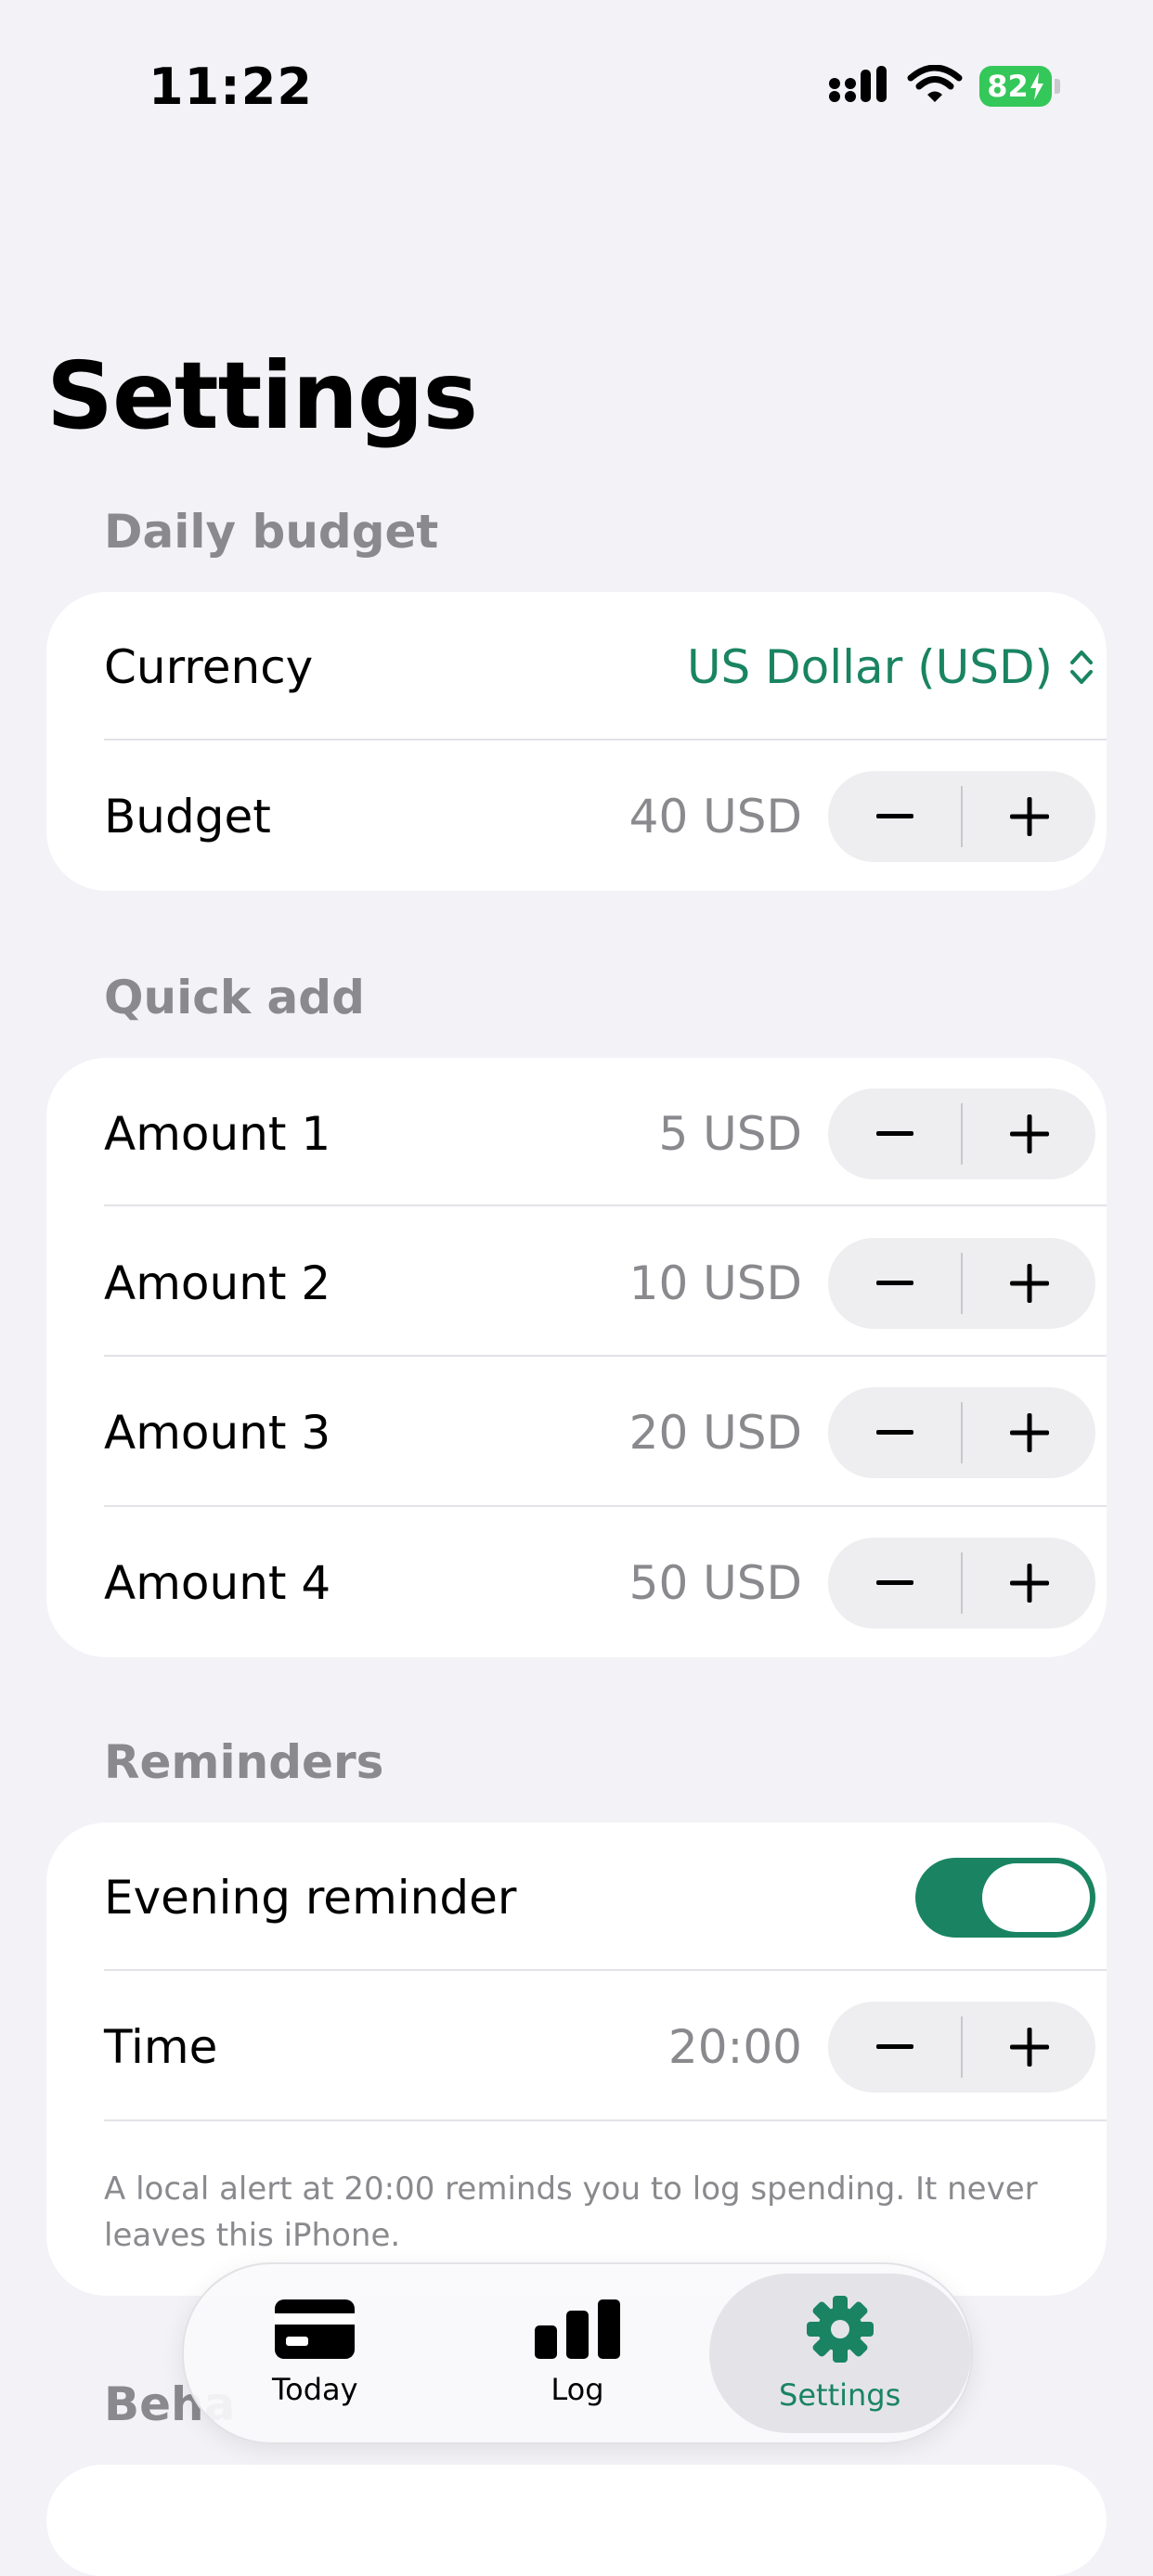 The image size is (1153, 2576). Describe the element at coordinates (840, 2395) in the screenshot. I see `tab-label: Settings` at that location.